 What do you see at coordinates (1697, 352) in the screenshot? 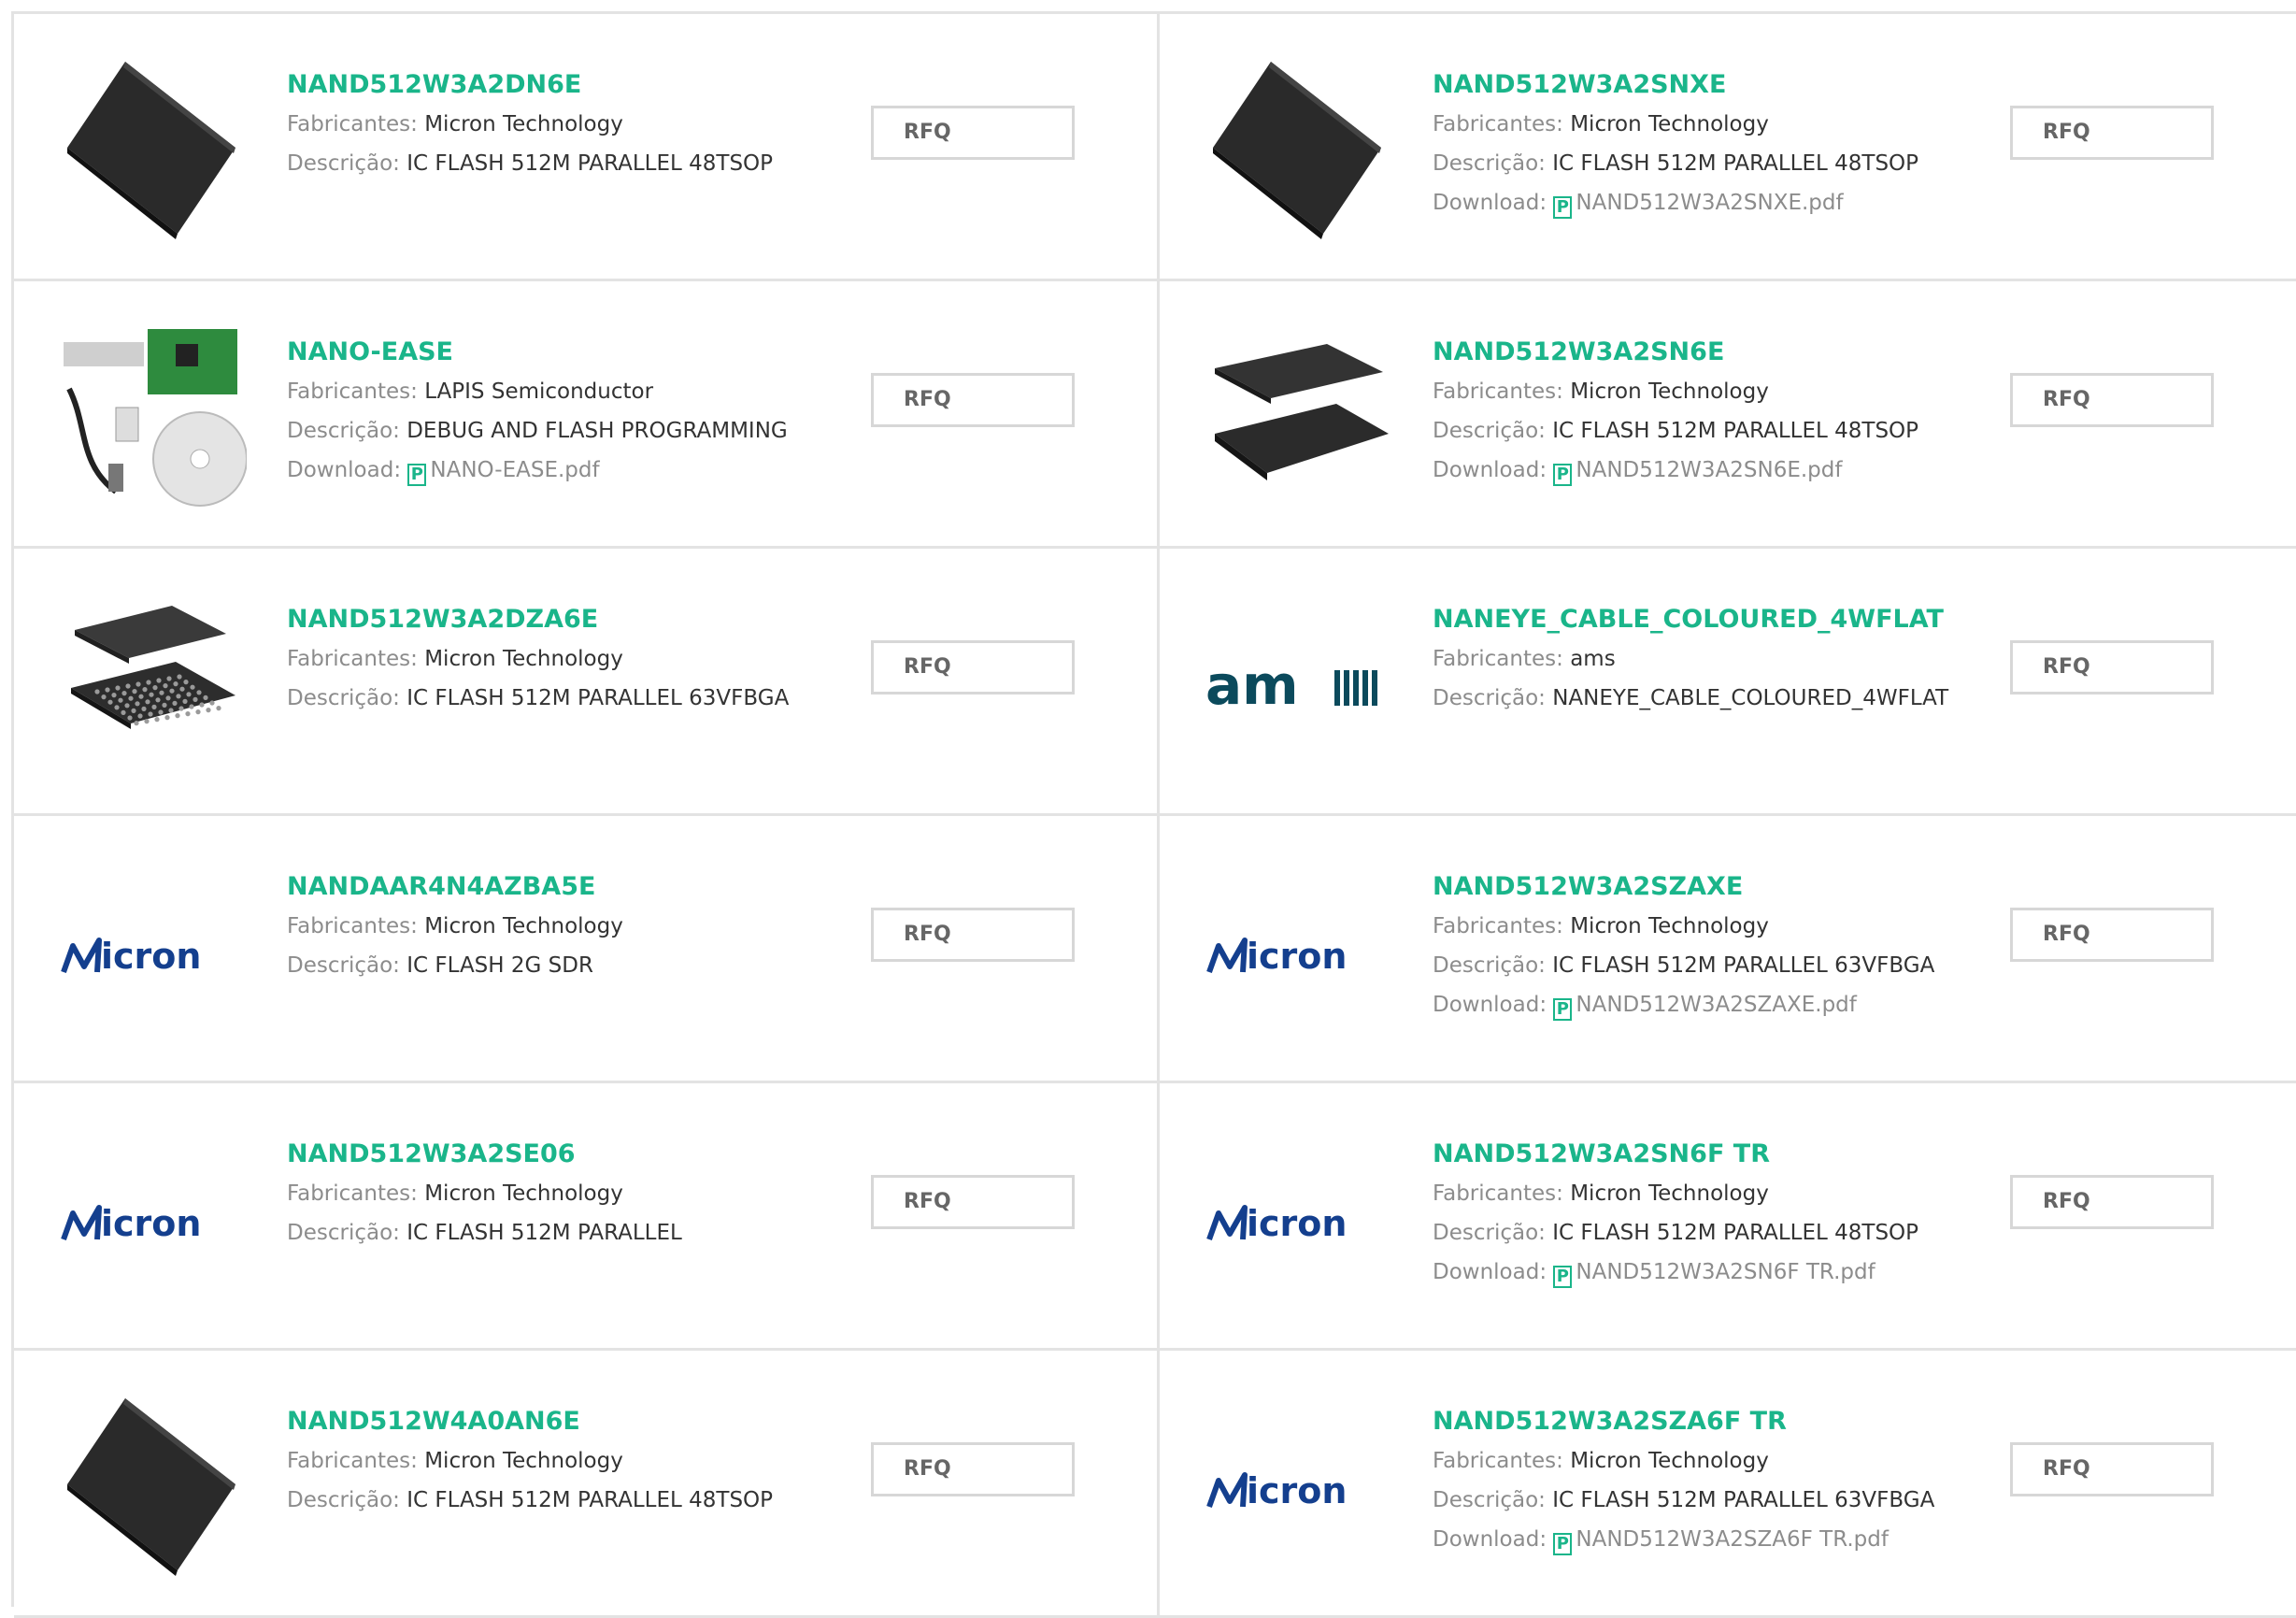
I see `part-number-link: NAND512W3A2SN6E` at bounding box center [1697, 352].